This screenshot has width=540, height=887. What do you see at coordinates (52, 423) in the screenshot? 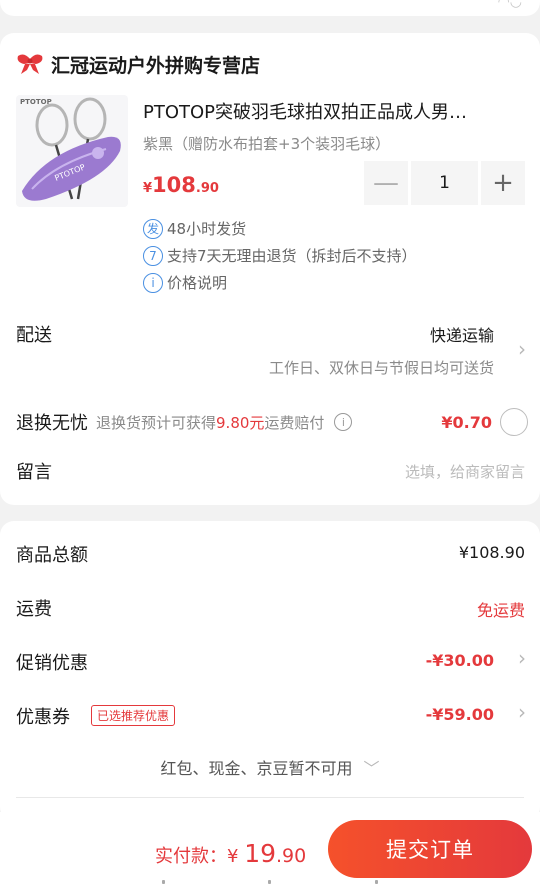
I see `refund-label: 退换无忧` at bounding box center [52, 423].